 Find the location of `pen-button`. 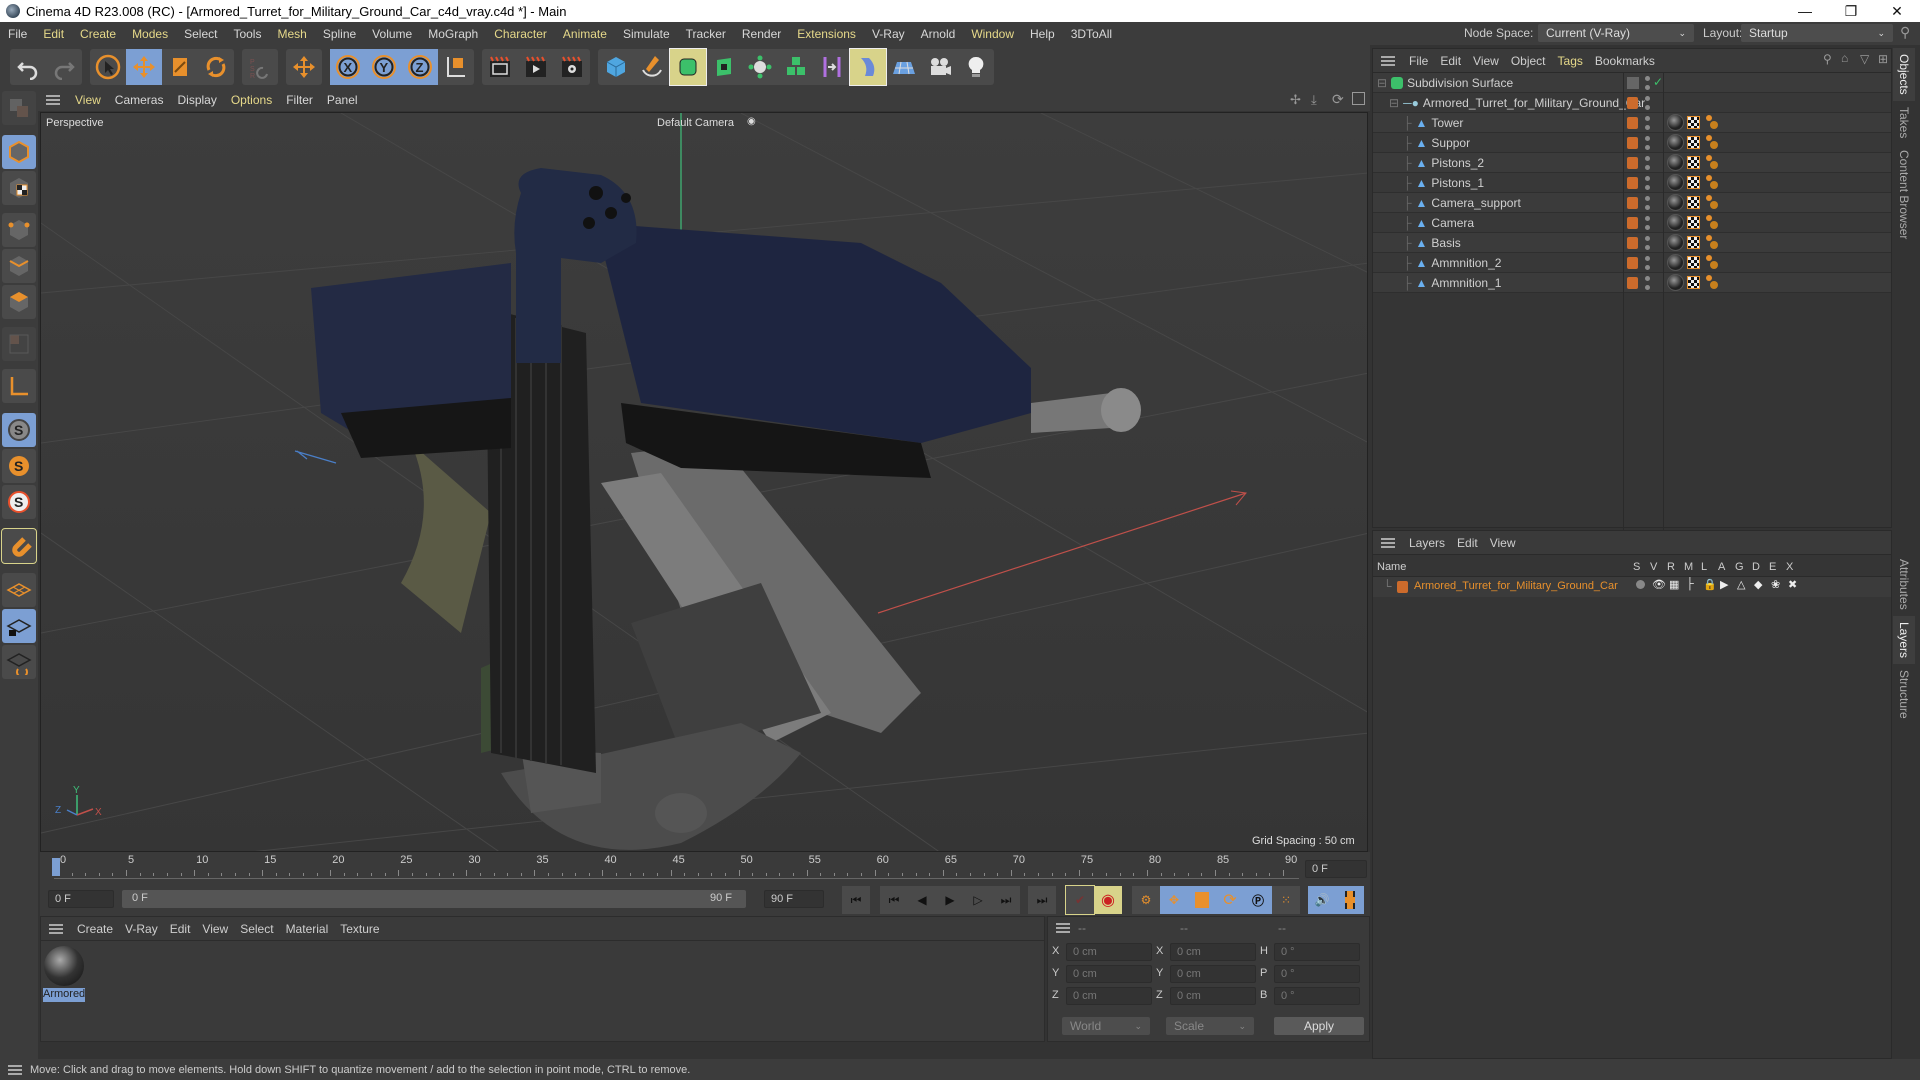

pen-button is located at coordinates (652, 67).